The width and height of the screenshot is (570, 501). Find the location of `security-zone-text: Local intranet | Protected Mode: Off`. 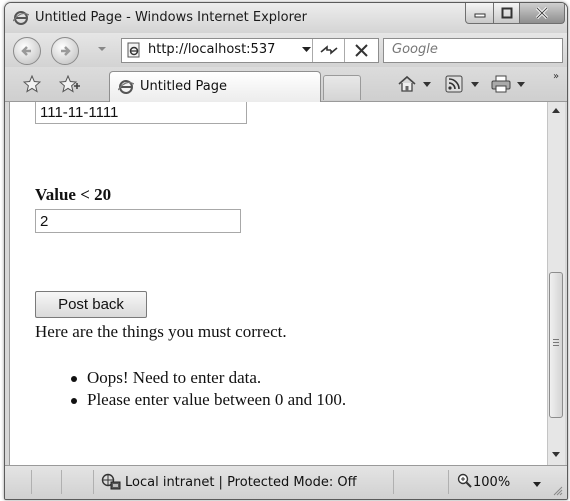

security-zone-text: Local intranet | Protected Mode: Off is located at coordinates (241, 482).